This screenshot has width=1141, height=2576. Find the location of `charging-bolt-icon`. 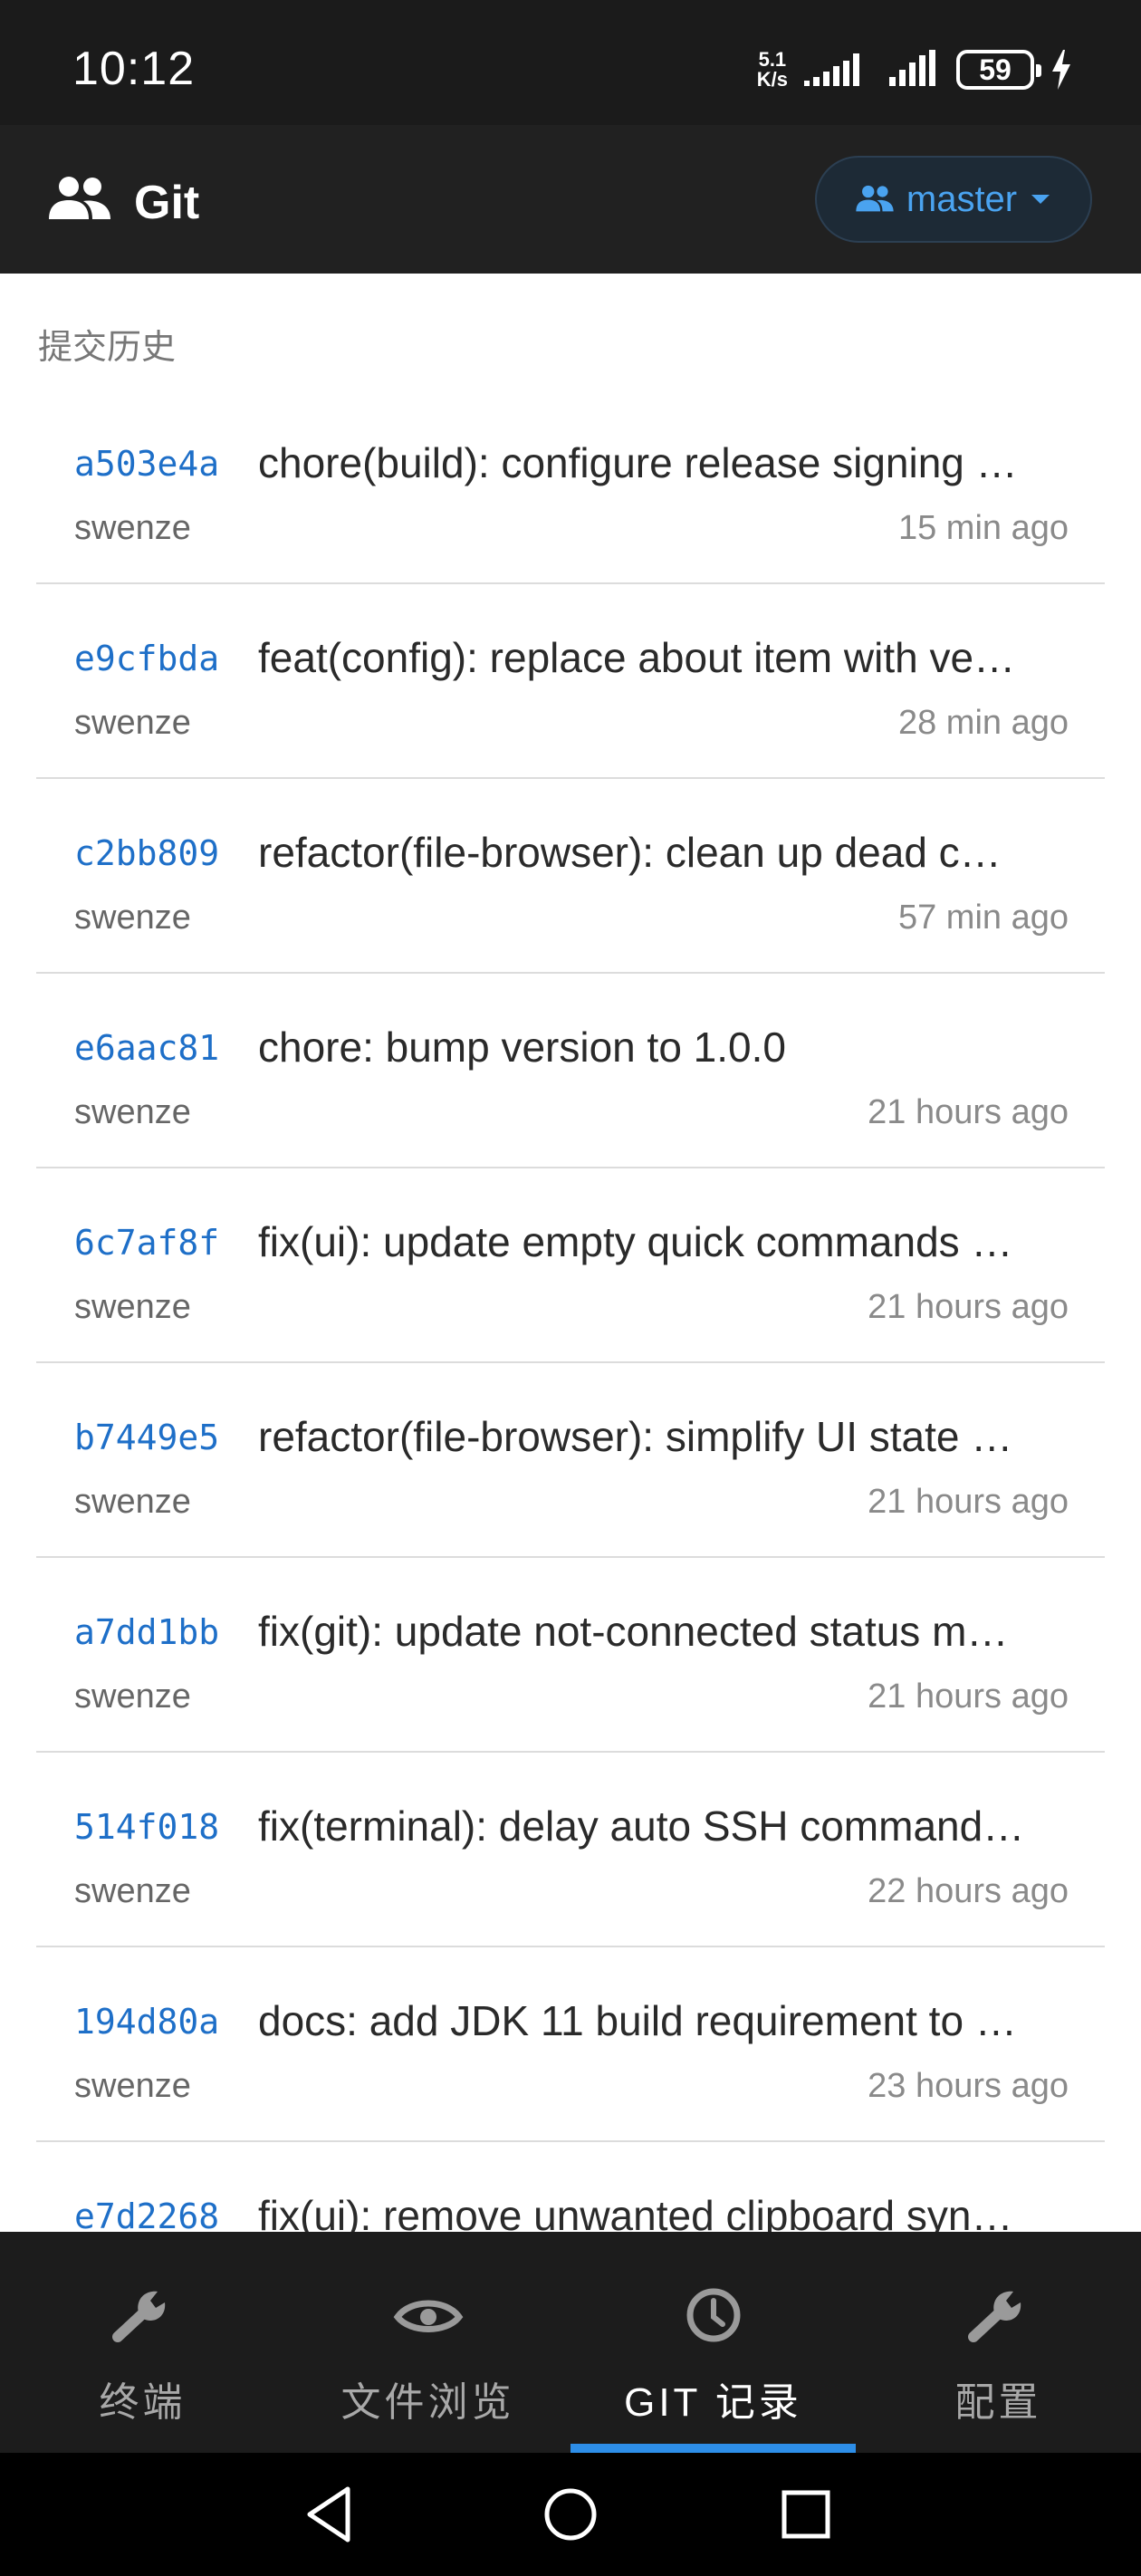

charging-bolt-icon is located at coordinates (1061, 70).